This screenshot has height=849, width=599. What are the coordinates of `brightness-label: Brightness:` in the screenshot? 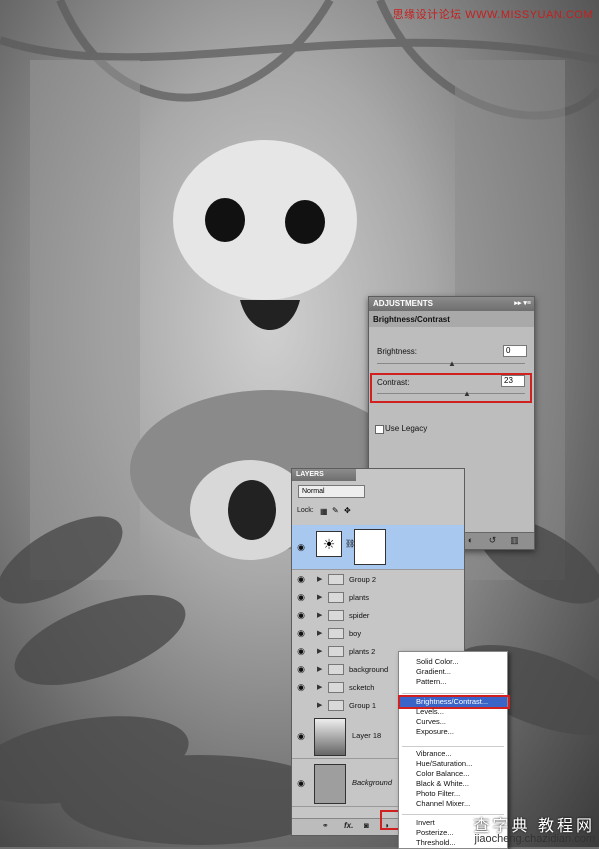 It's located at (397, 351).